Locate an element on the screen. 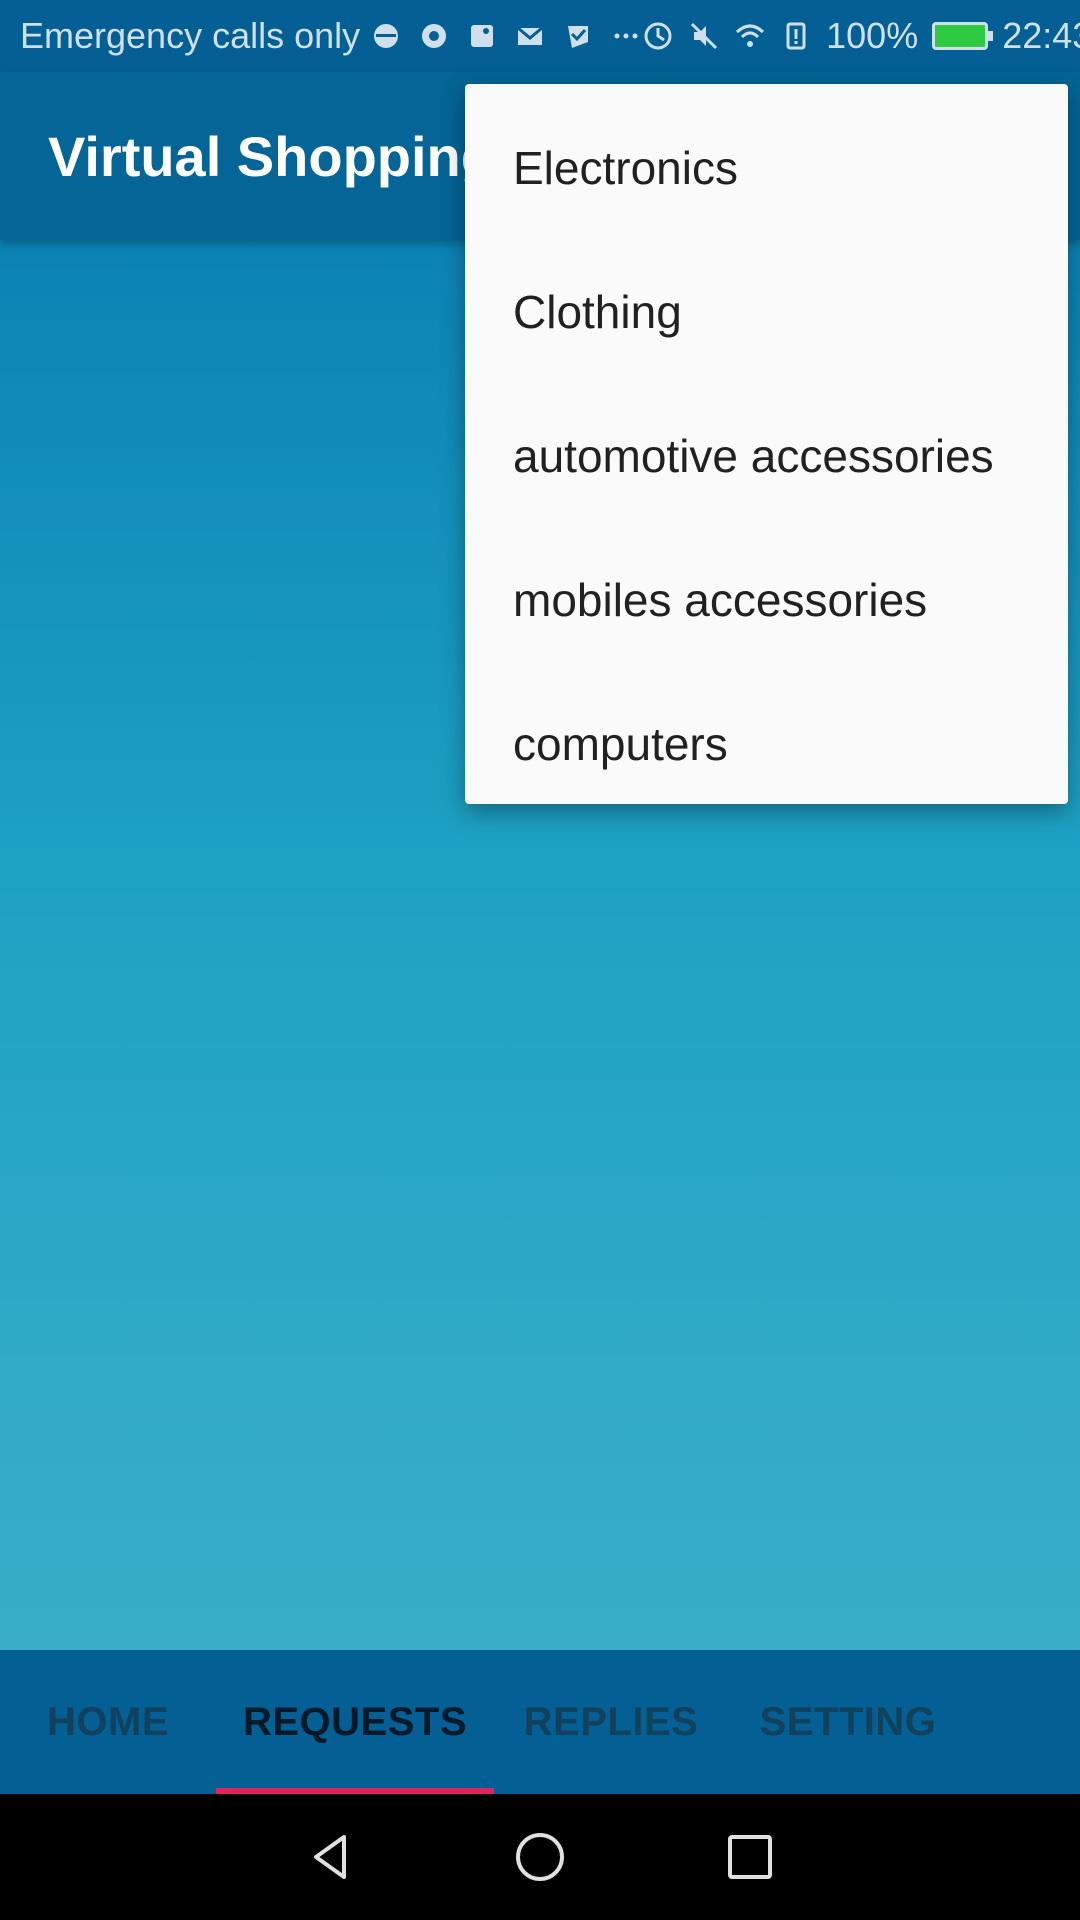 This screenshot has width=1080, height=1920. carrier-text: Emergency calls only is located at coordinates (190, 35).